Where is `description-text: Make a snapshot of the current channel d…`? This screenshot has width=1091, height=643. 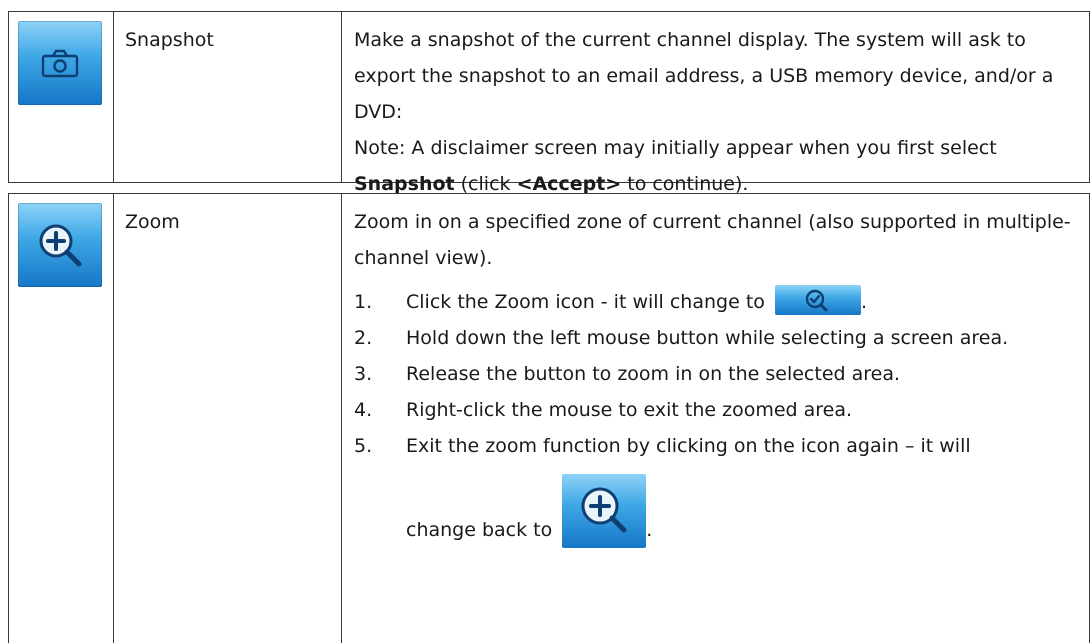 description-text: Make a snapshot of the current channel d… is located at coordinates (704, 76).